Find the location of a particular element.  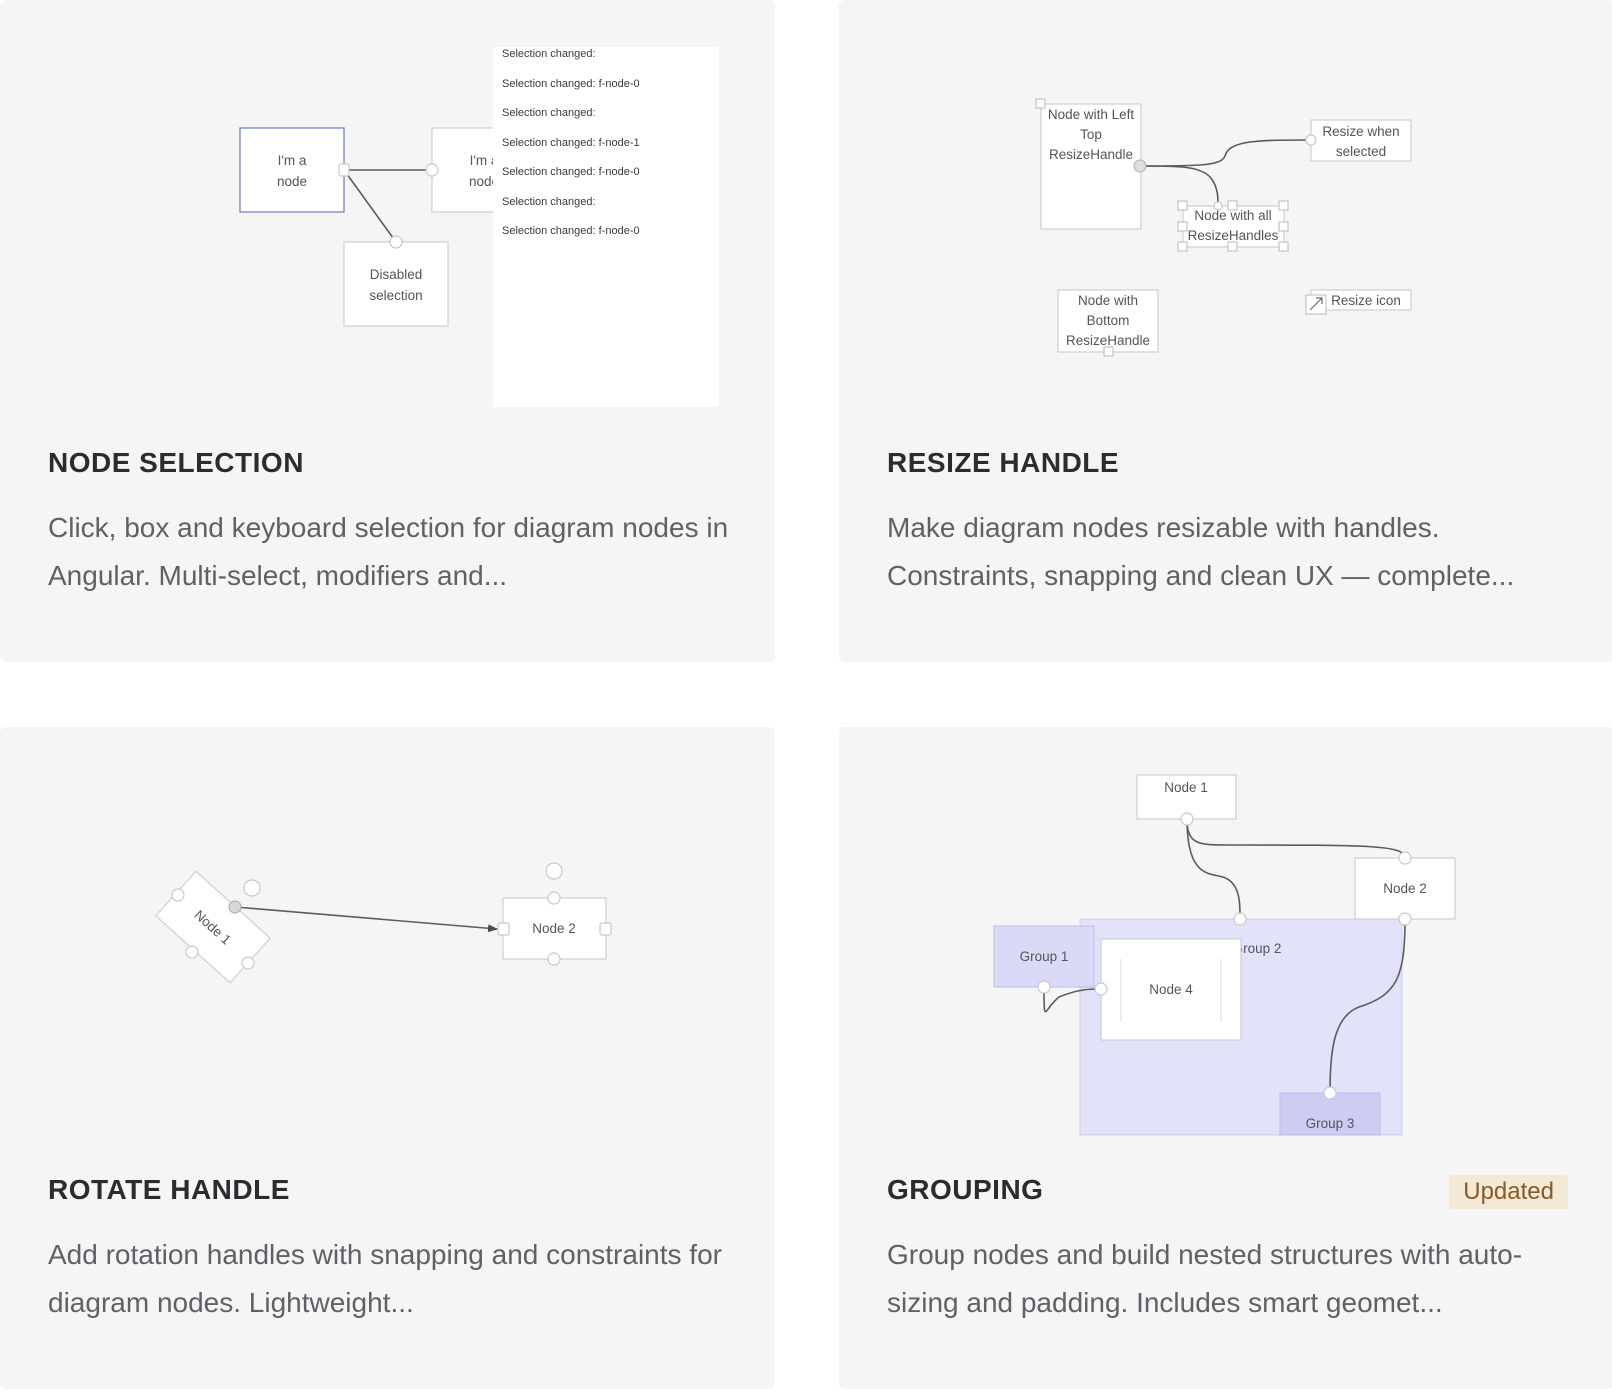

resize-icon is located at coordinates (1316, 304).